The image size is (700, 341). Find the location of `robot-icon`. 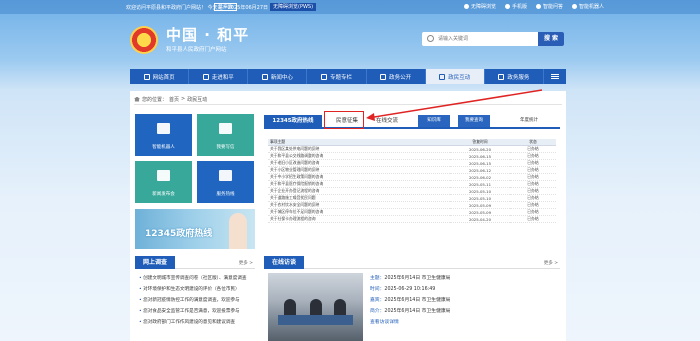

robot-icon is located at coordinates (575, 6).